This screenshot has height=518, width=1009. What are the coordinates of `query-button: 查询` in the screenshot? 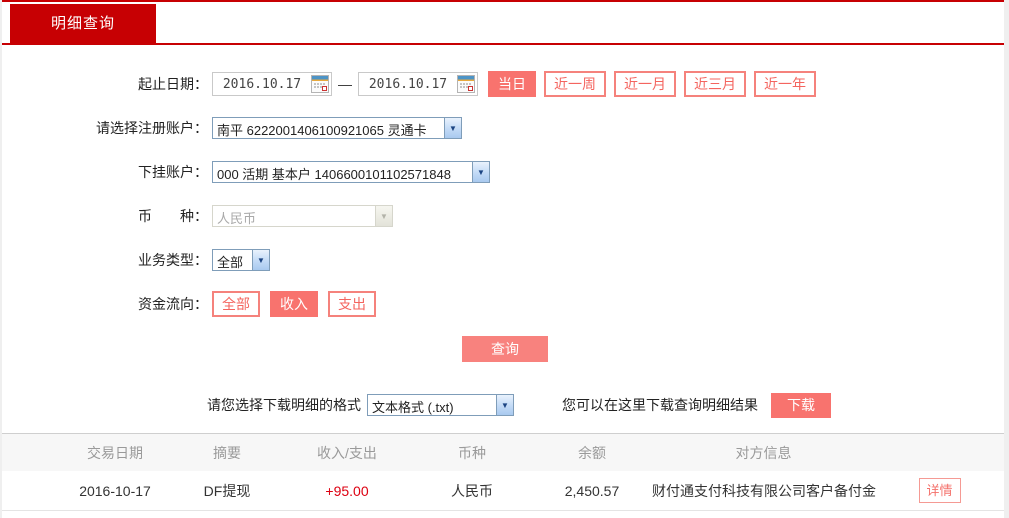 It's located at (505, 349).